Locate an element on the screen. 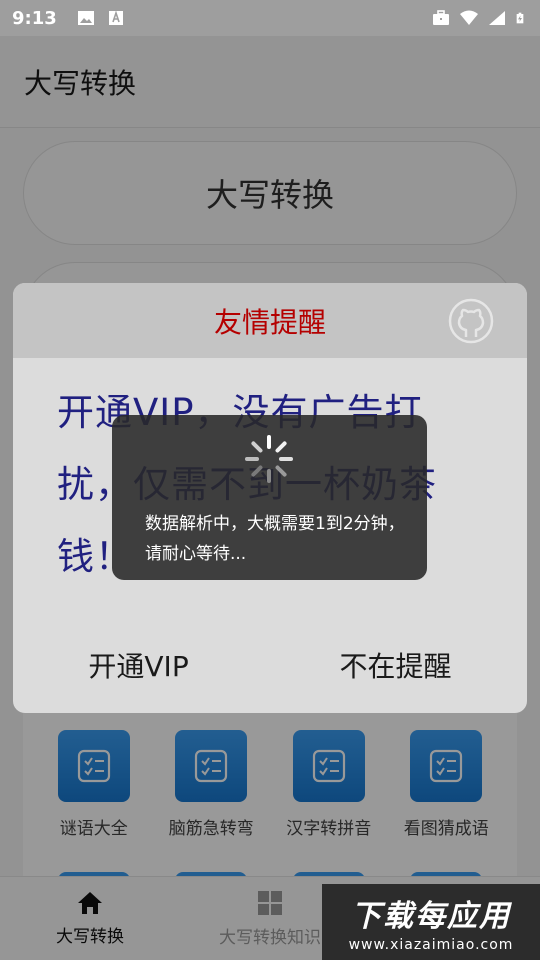  watermark-logo: 下载每应用 www.xiazaimiao.com is located at coordinates (431, 922).